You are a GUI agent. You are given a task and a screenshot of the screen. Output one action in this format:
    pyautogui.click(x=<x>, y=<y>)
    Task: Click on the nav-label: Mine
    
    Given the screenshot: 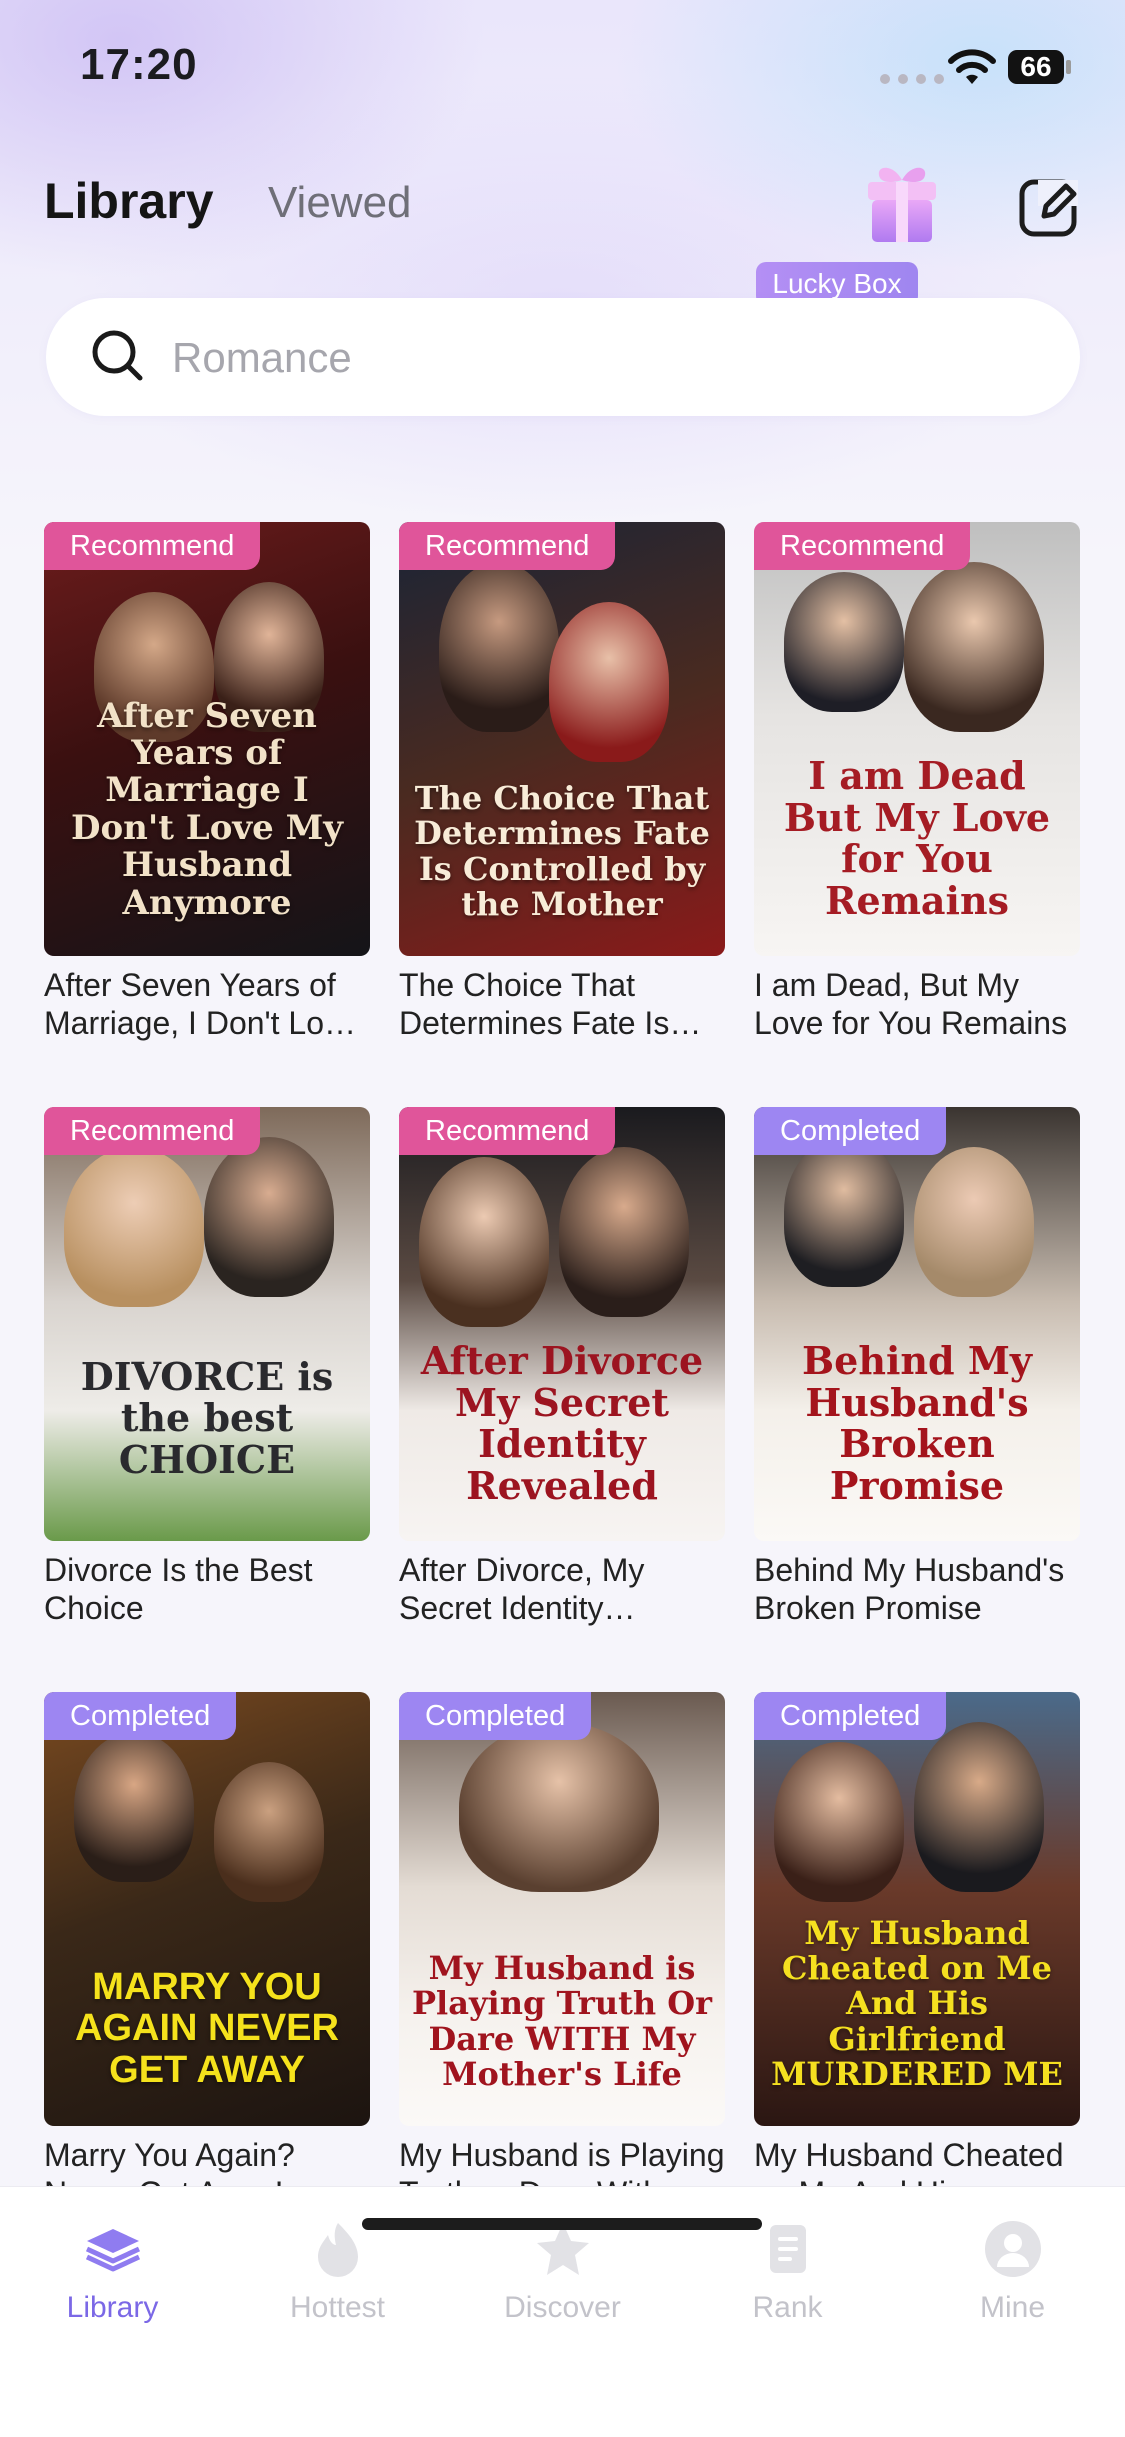 What is the action you would take?
    pyautogui.click(x=1012, y=2307)
    